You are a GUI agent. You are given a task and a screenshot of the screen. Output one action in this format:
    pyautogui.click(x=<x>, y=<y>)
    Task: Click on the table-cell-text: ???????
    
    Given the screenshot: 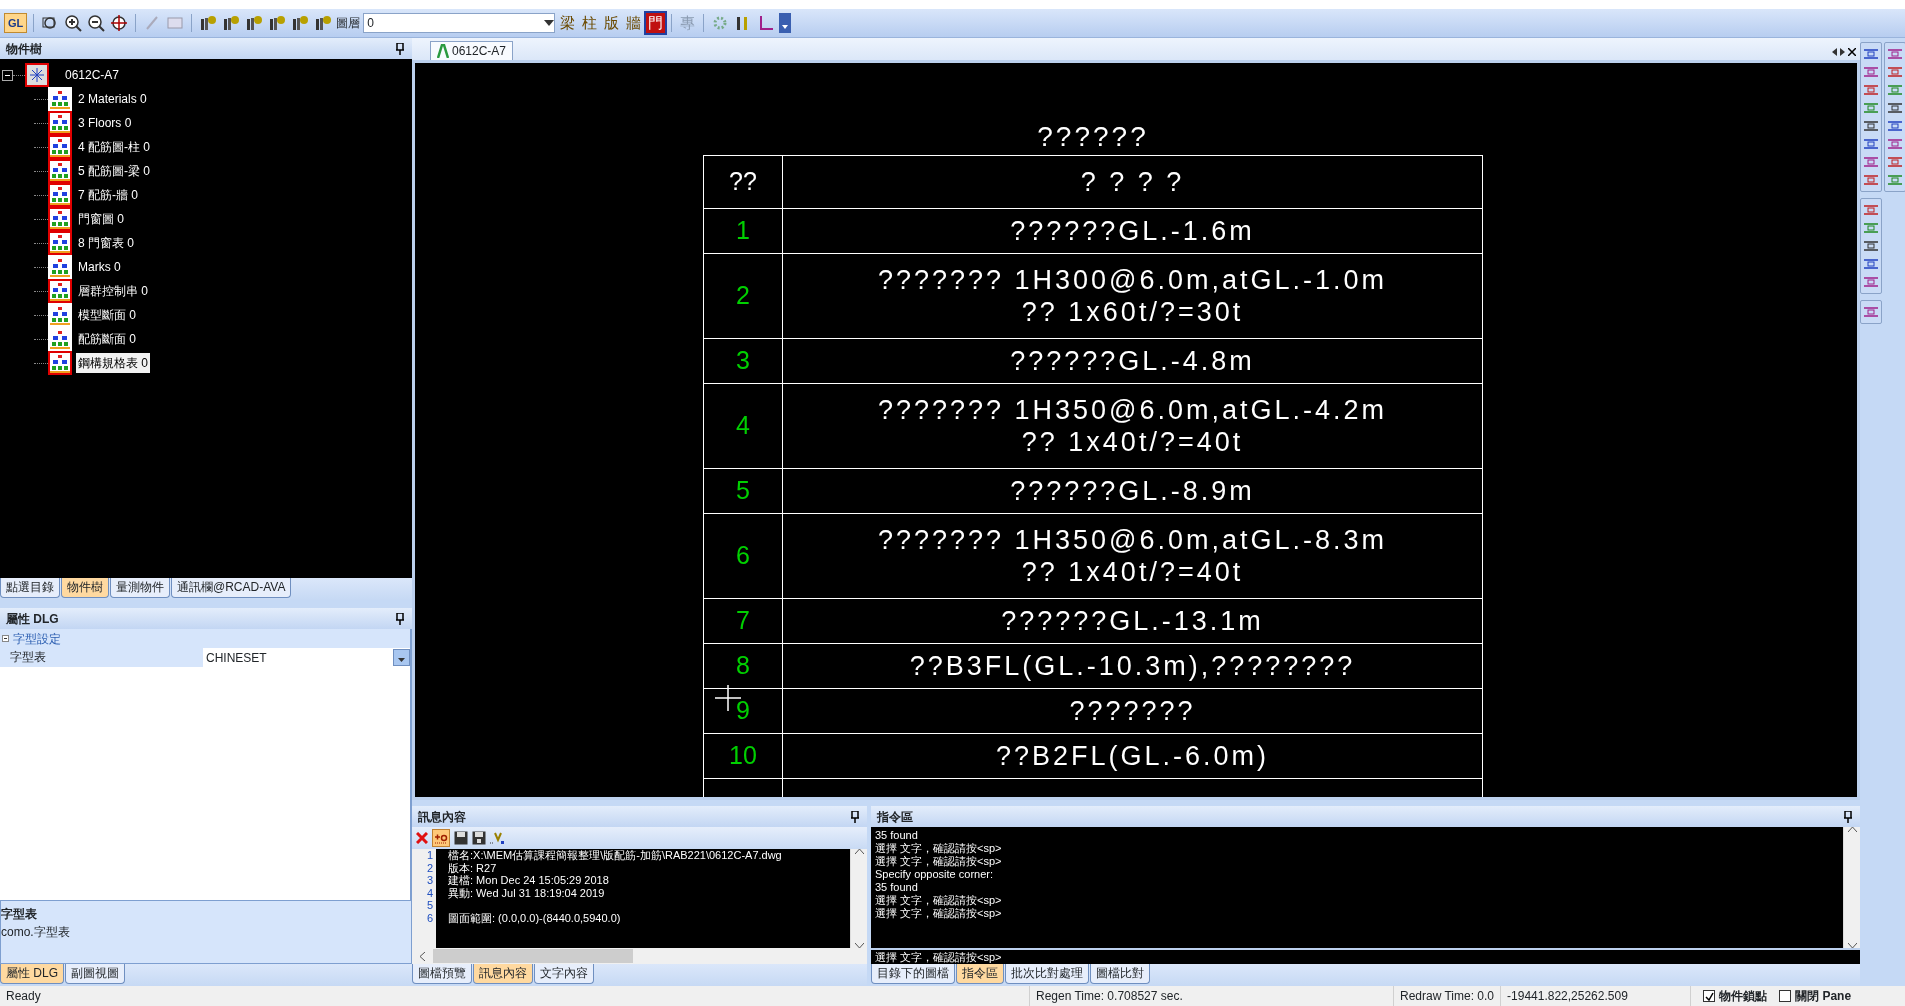 What is the action you would take?
    pyautogui.click(x=1132, y=711)
    